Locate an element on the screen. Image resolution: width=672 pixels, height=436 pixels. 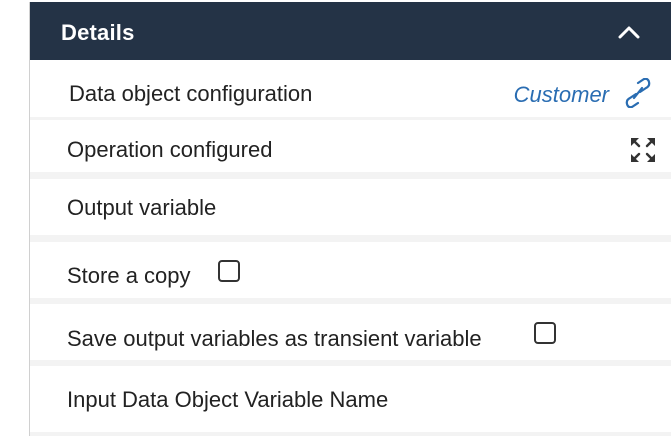
operation-configured-label: Operation configured is located at coordinates (170, 149).